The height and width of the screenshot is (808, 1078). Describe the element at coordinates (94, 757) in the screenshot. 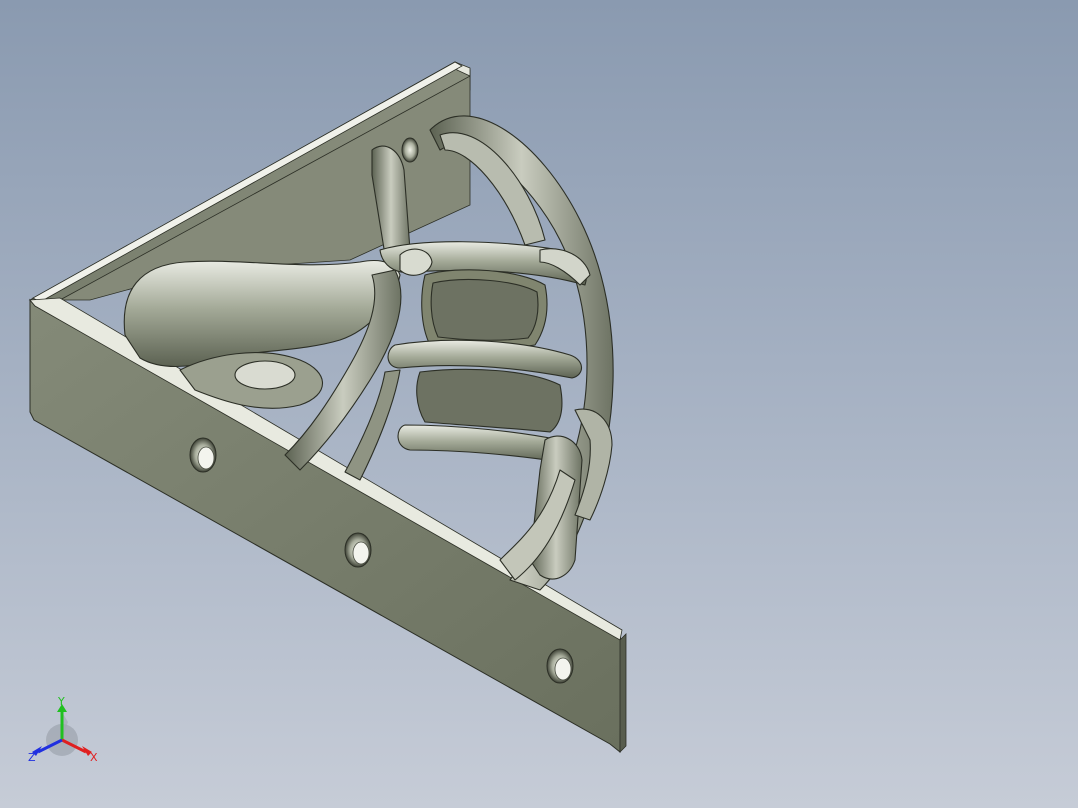

I see `triad-x-label: X` at that location.